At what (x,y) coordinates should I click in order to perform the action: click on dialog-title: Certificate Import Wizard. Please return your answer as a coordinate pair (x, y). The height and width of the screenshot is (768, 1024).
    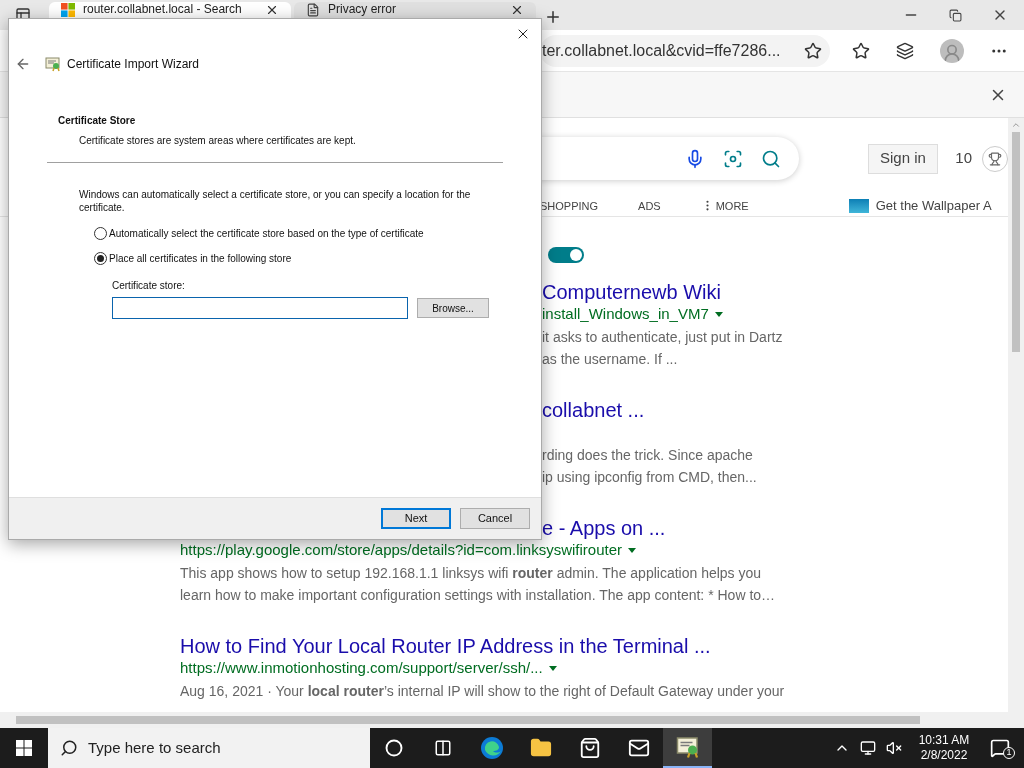
    Looking at the image, I should click on (133, 64).